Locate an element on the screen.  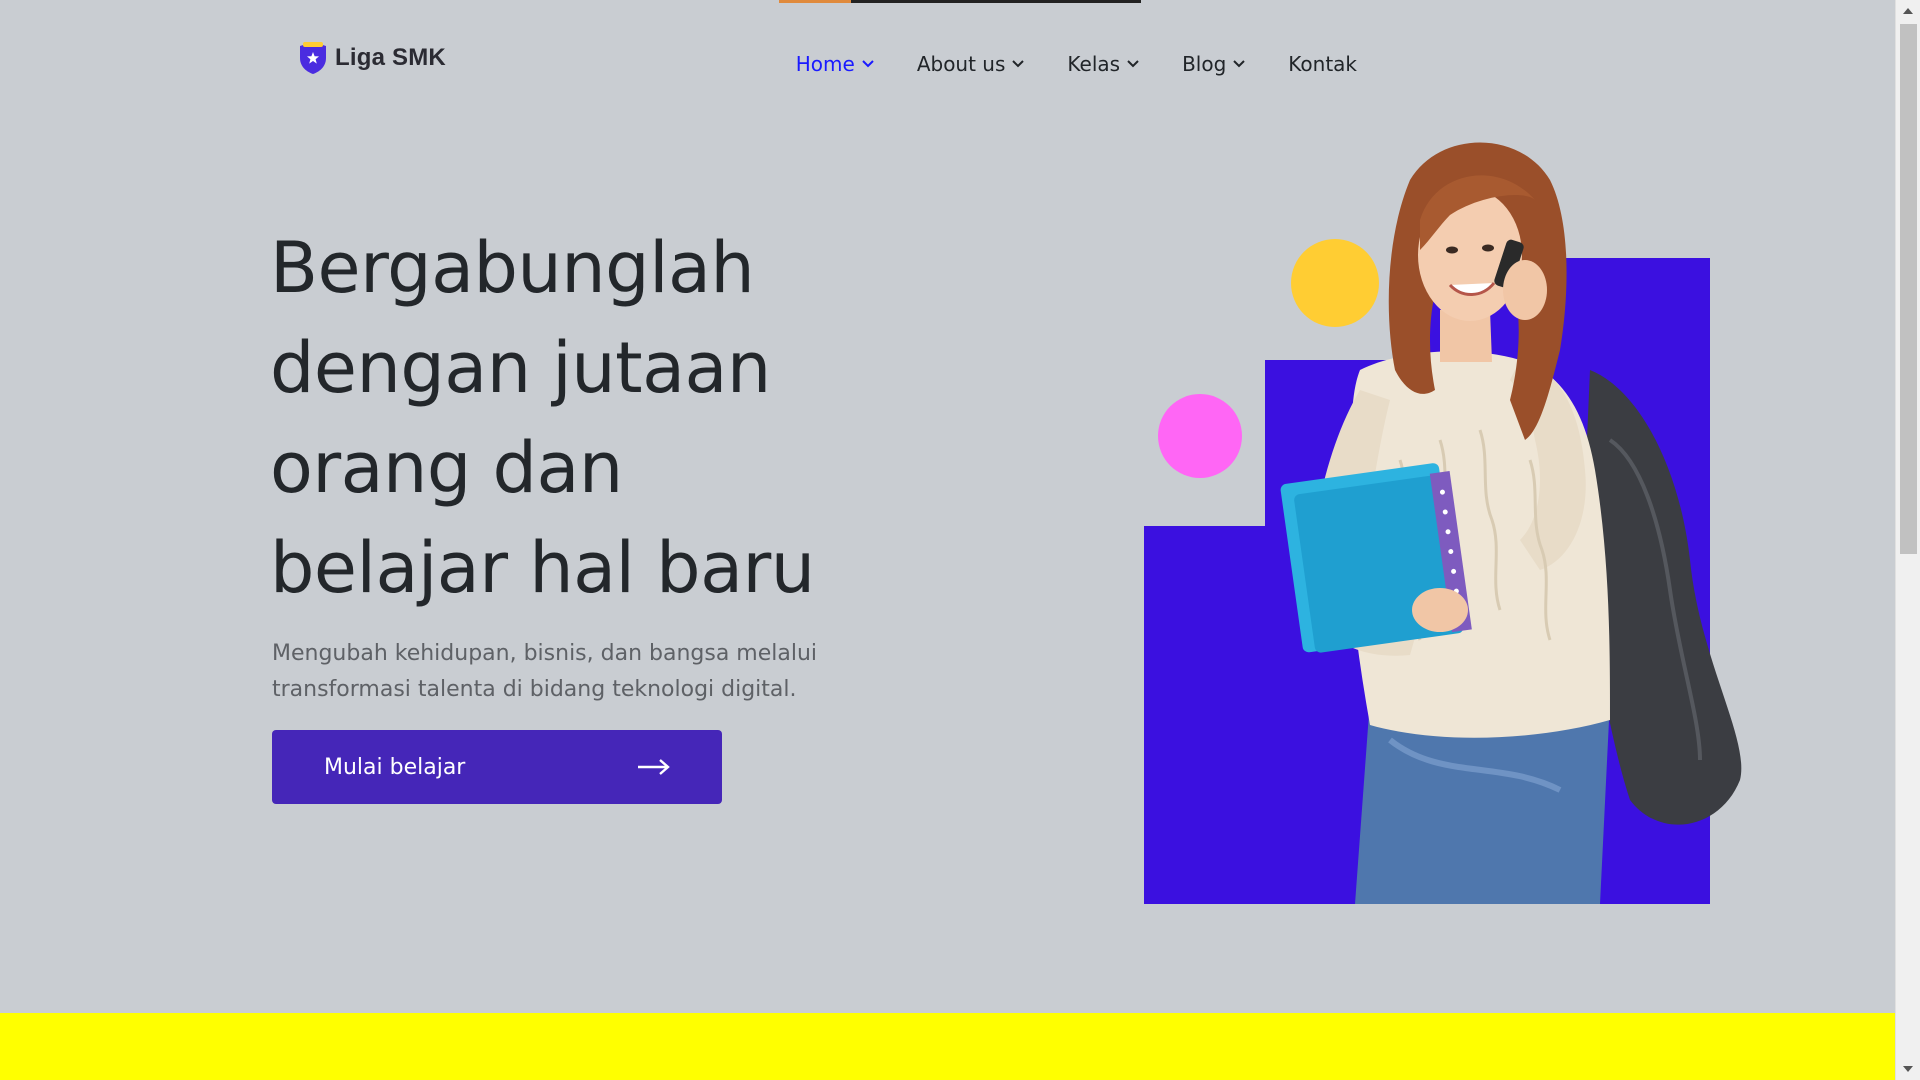
decor-circle-yellow is located at coordinates (1335, 283).